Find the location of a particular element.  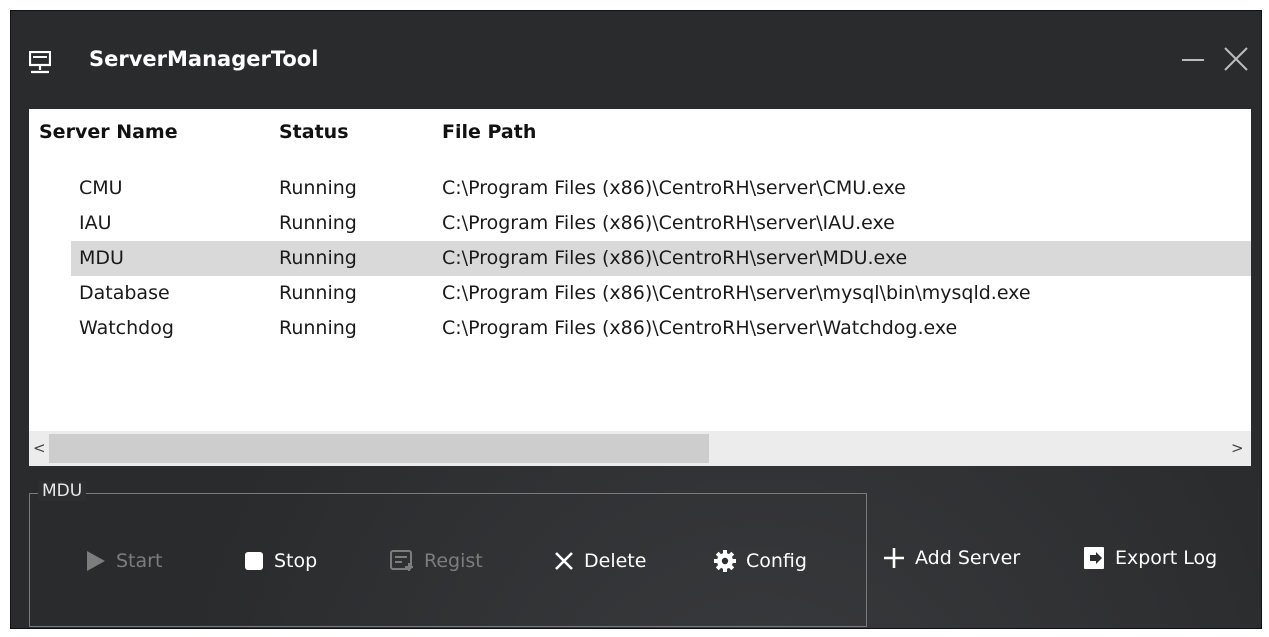

horizontal-scrollbar: < > is located at coordinates (640, 448).